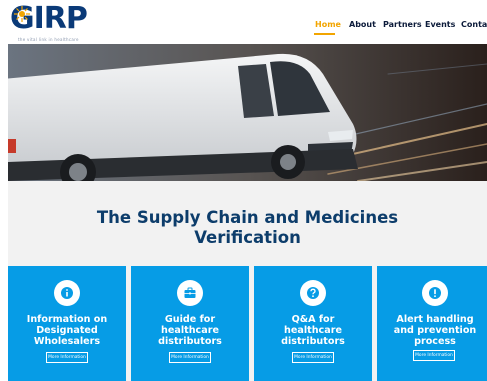  What do you see at coordinates (22, 14) in the screenshot?
I see `logo-star-icon` at bounding box center [22, 14].